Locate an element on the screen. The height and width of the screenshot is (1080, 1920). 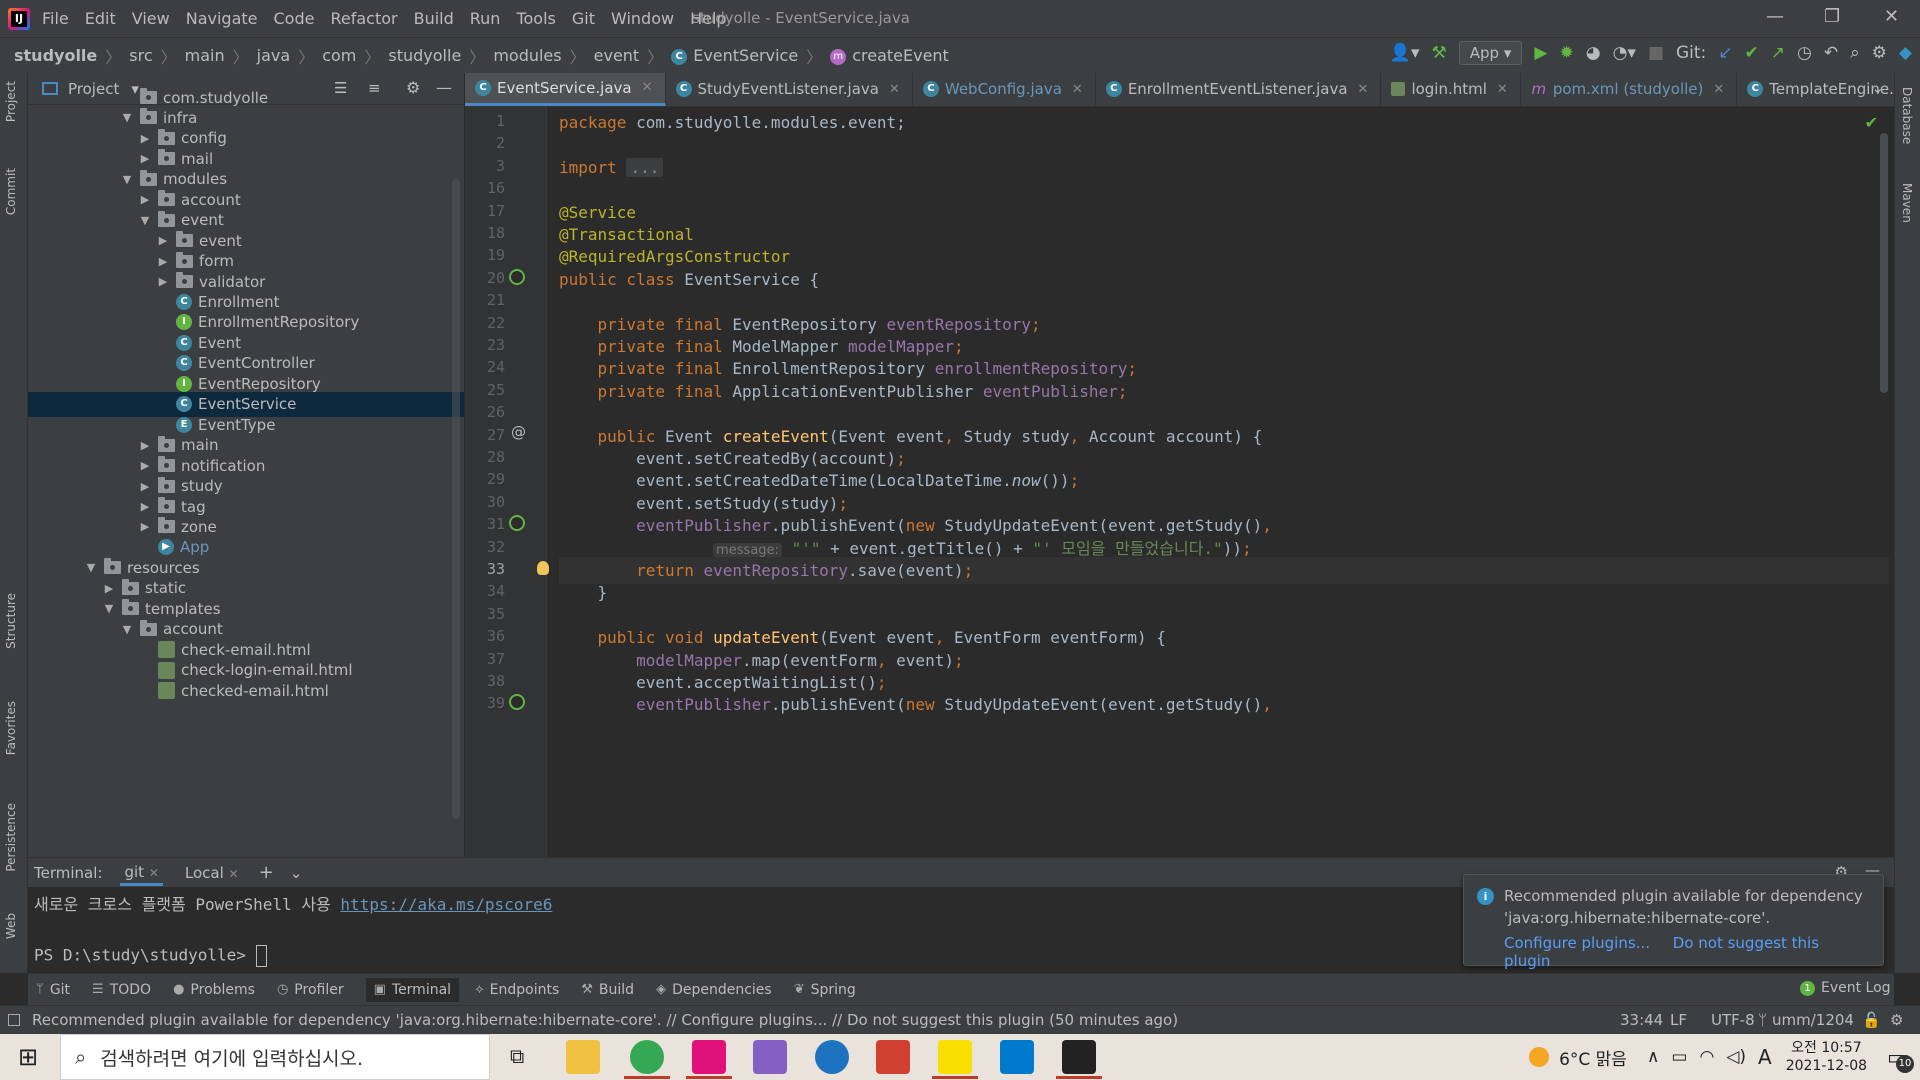
lock-icon: 🔓 is located at coordinates (1871, 1020).